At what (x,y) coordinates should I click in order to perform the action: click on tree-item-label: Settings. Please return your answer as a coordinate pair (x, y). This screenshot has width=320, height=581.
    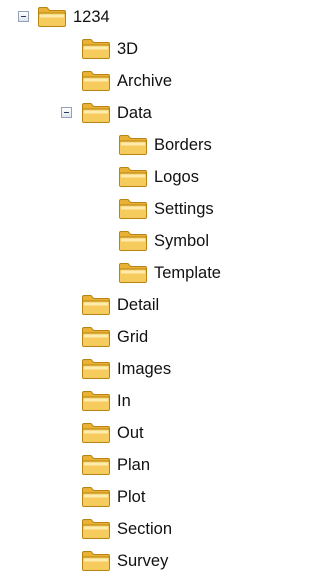
    Looking at the image, I should click on (184, 209).